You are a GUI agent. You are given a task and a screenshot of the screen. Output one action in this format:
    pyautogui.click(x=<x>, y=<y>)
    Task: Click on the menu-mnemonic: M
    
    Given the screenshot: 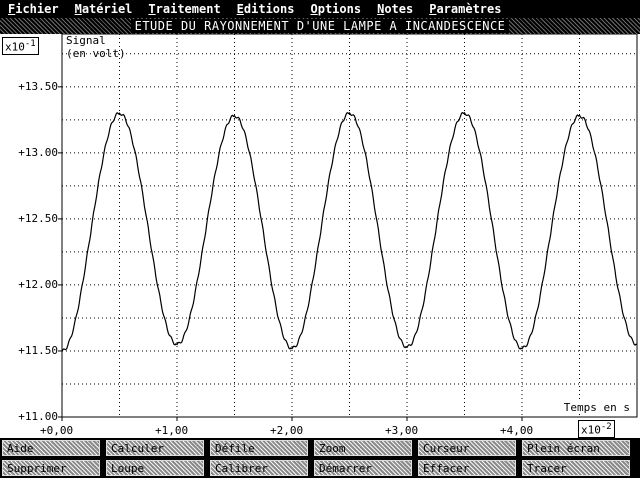 What is the action you would take?
    pyautogui.click(x=78, y=9)
    